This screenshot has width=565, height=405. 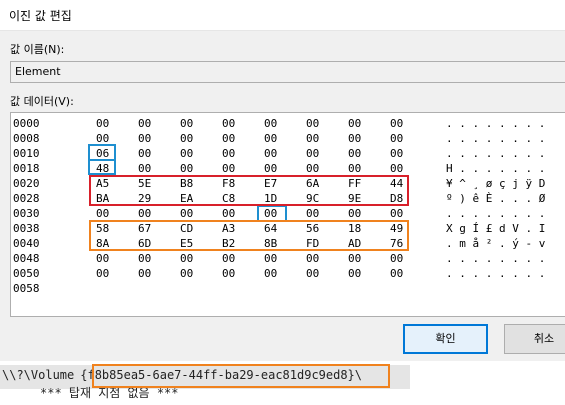 I want to click on hex-byte: A5, so click(x=102, y=183).